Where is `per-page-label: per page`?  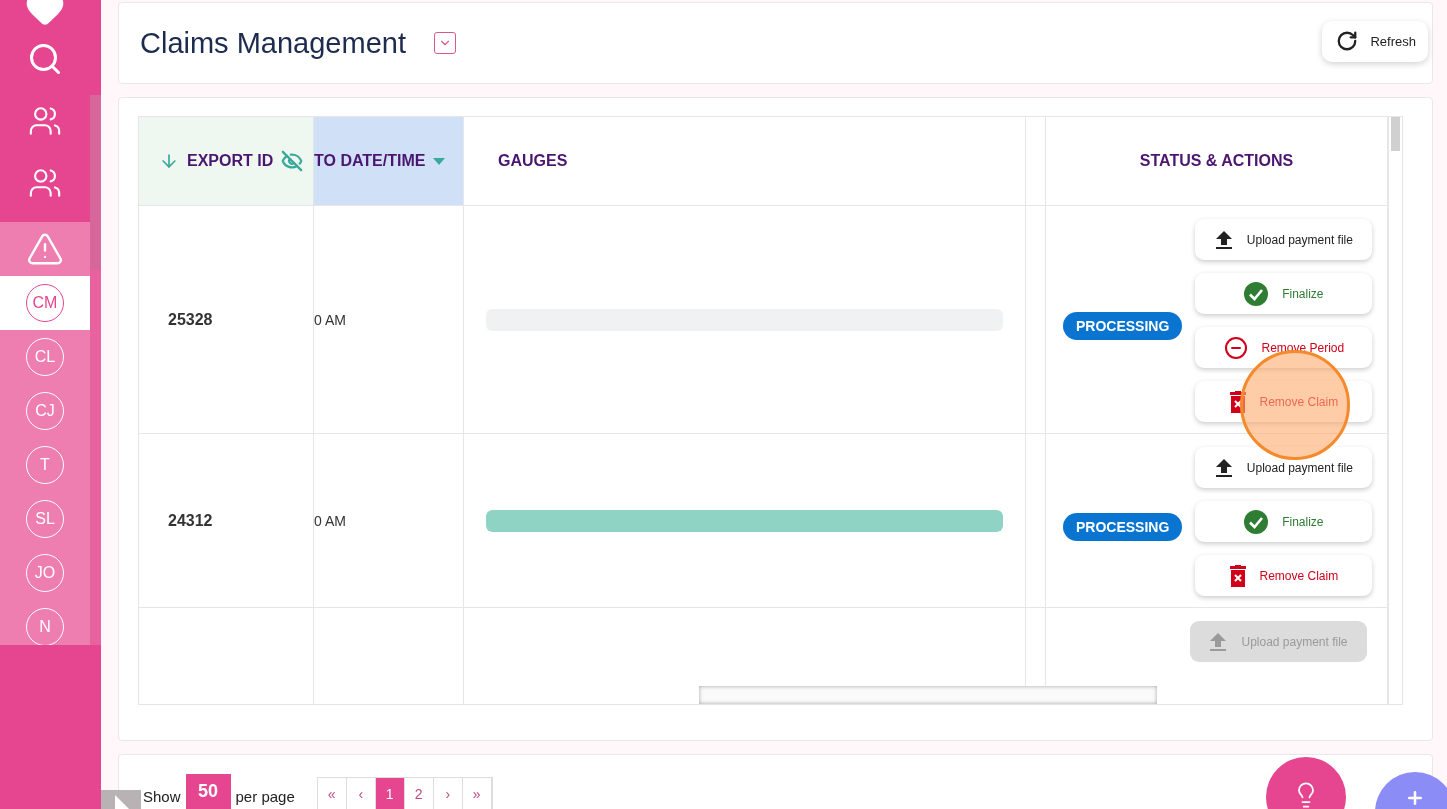
per-page-label: per page is located at coordinates (265, 796).